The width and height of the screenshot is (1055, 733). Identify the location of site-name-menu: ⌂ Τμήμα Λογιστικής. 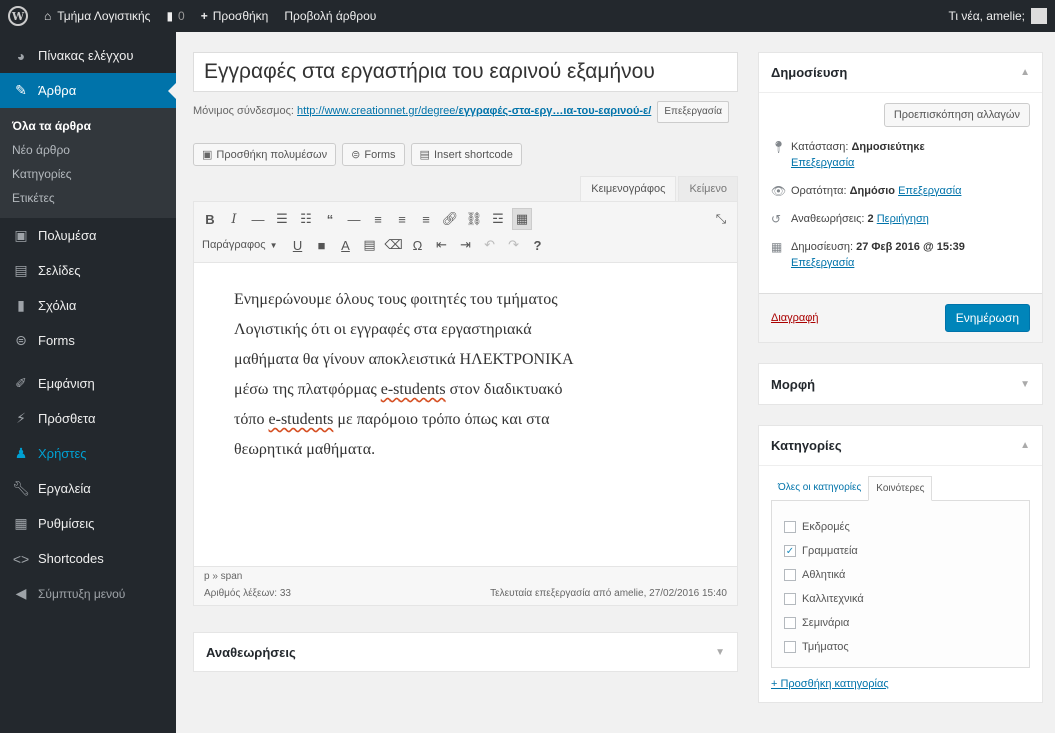
(97, 16).